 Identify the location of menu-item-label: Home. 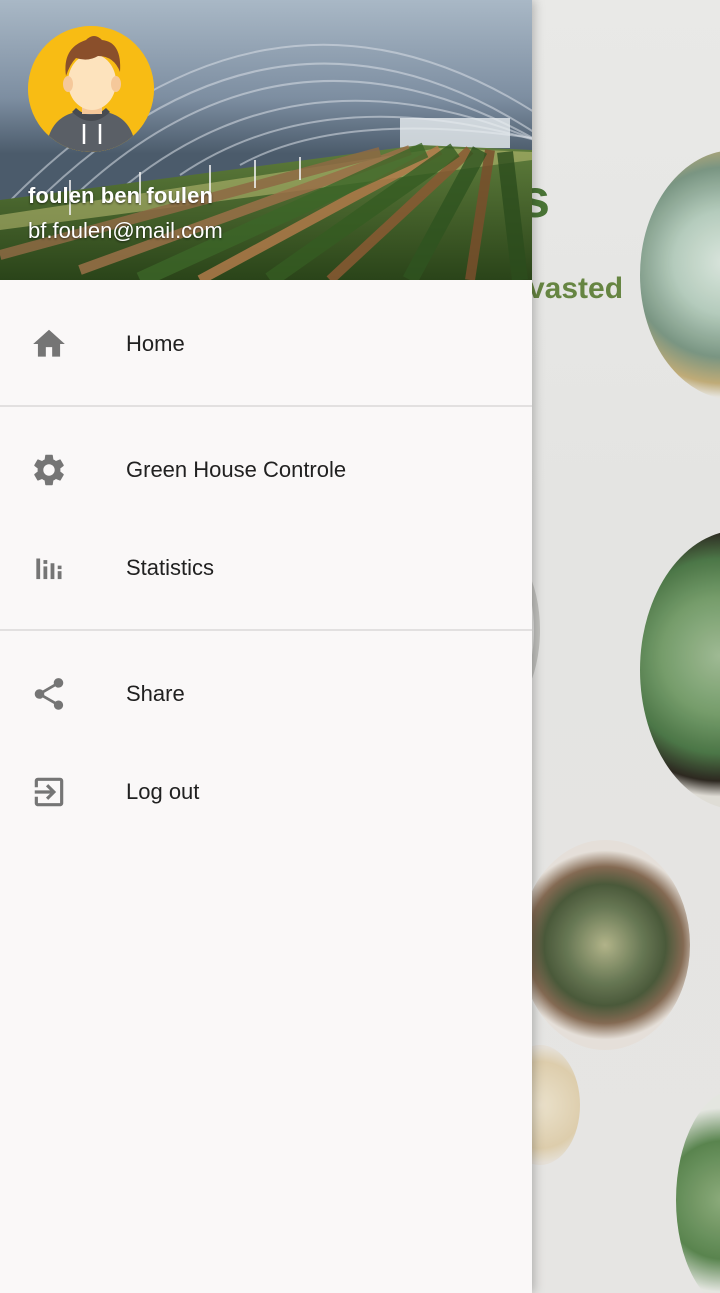
(155, 343).